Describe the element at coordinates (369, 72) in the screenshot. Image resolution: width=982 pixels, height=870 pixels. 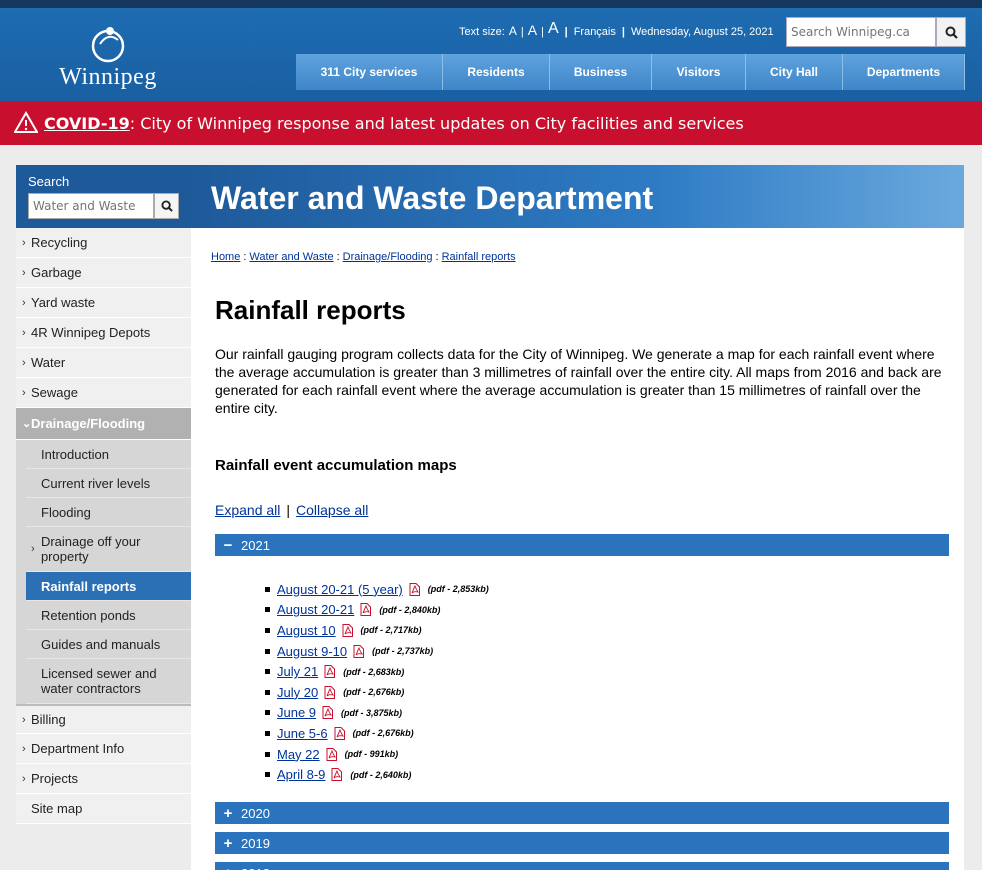
I see `nav-311-city-services: 311 City services` at that location.